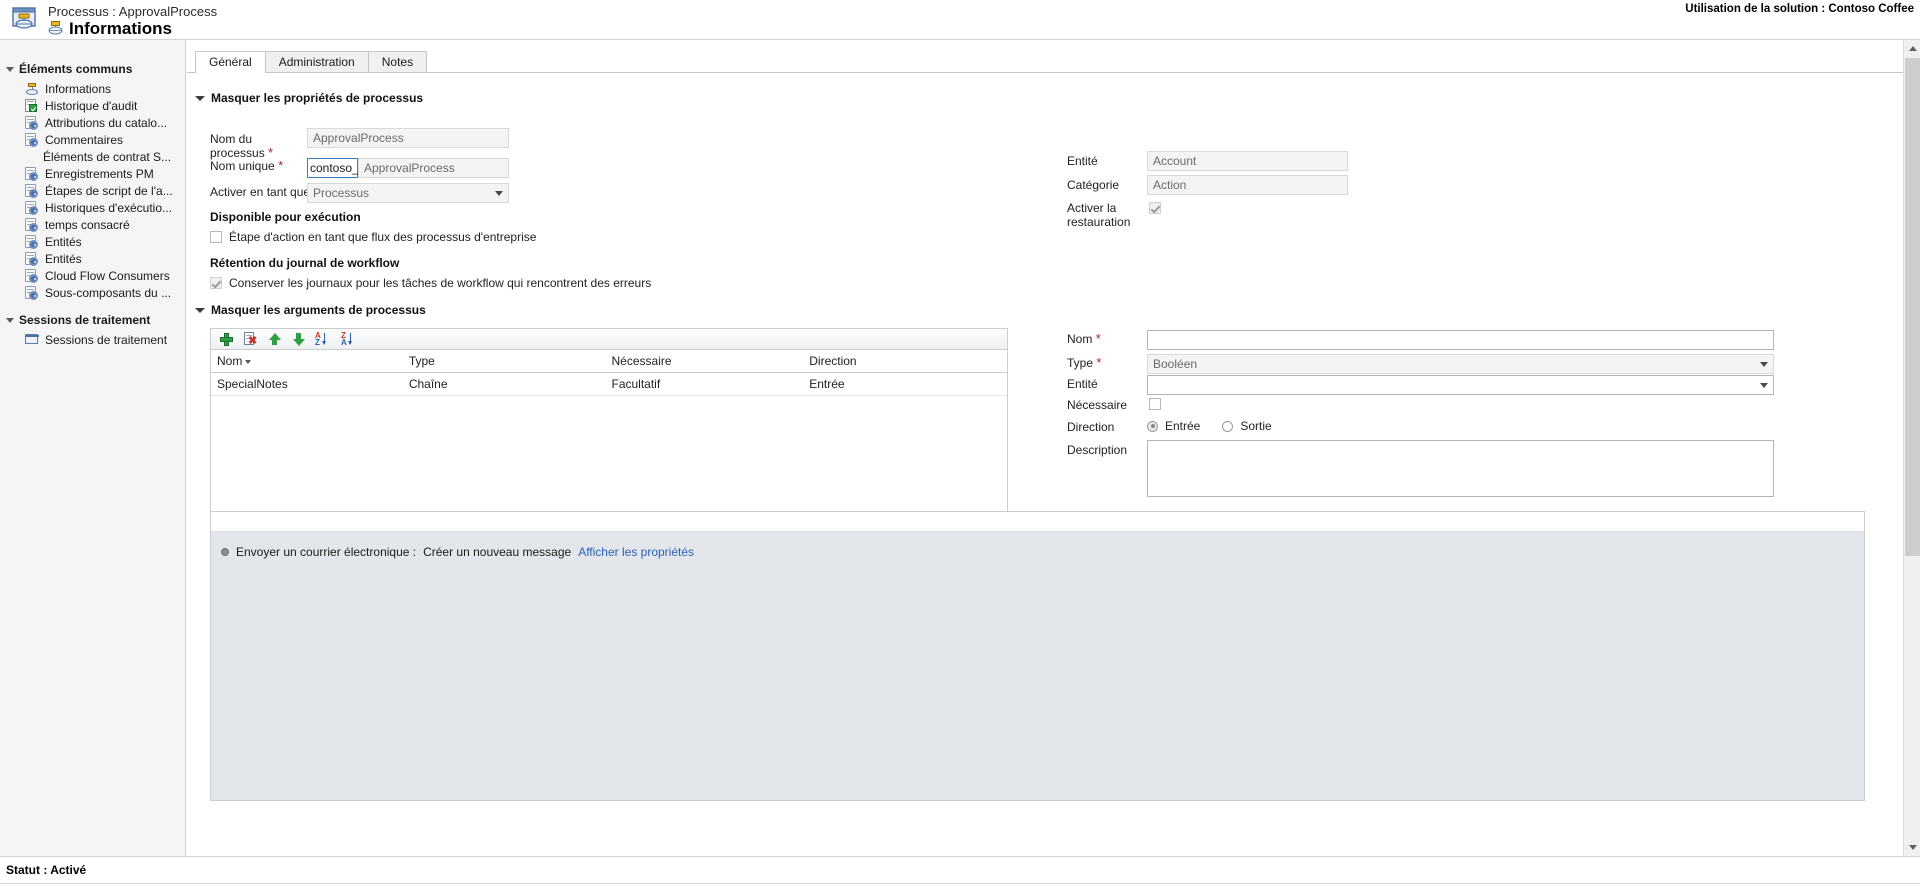 This screenshot has height=890, width=1920. Describe the element at coordinates (216, 237) in the screenshot. I see `business-process-flow-action-step-checkbox` at that location.